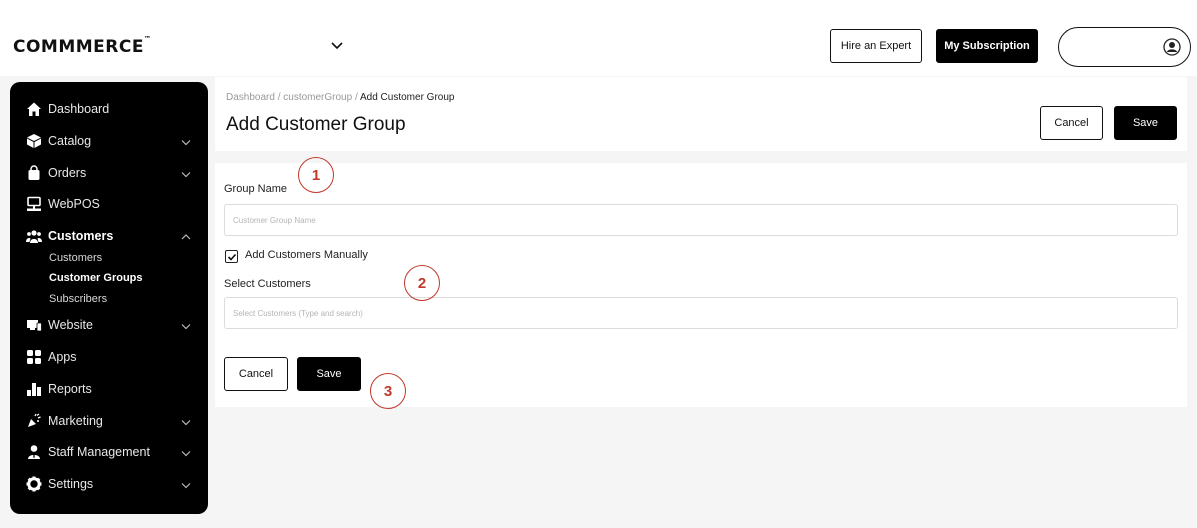  Describe the element at coordinates (109, 236) in the screenshot. I see `sidebar-item-customers: Customers` at that location.